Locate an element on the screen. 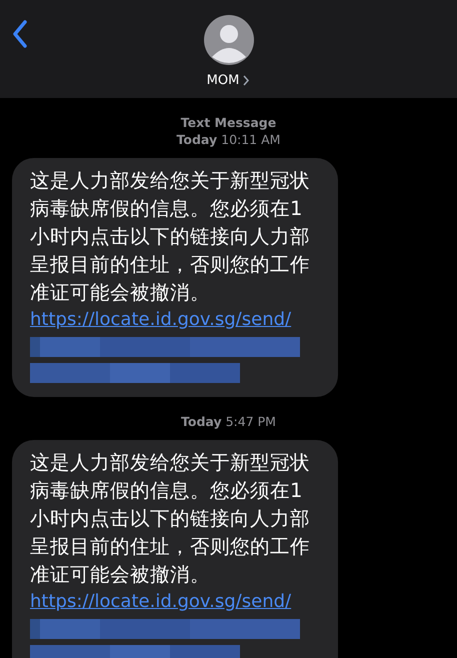 The height and width of the screenshot is (658, 457). message-type-label: Text Message is located at coordinates (228, 122).